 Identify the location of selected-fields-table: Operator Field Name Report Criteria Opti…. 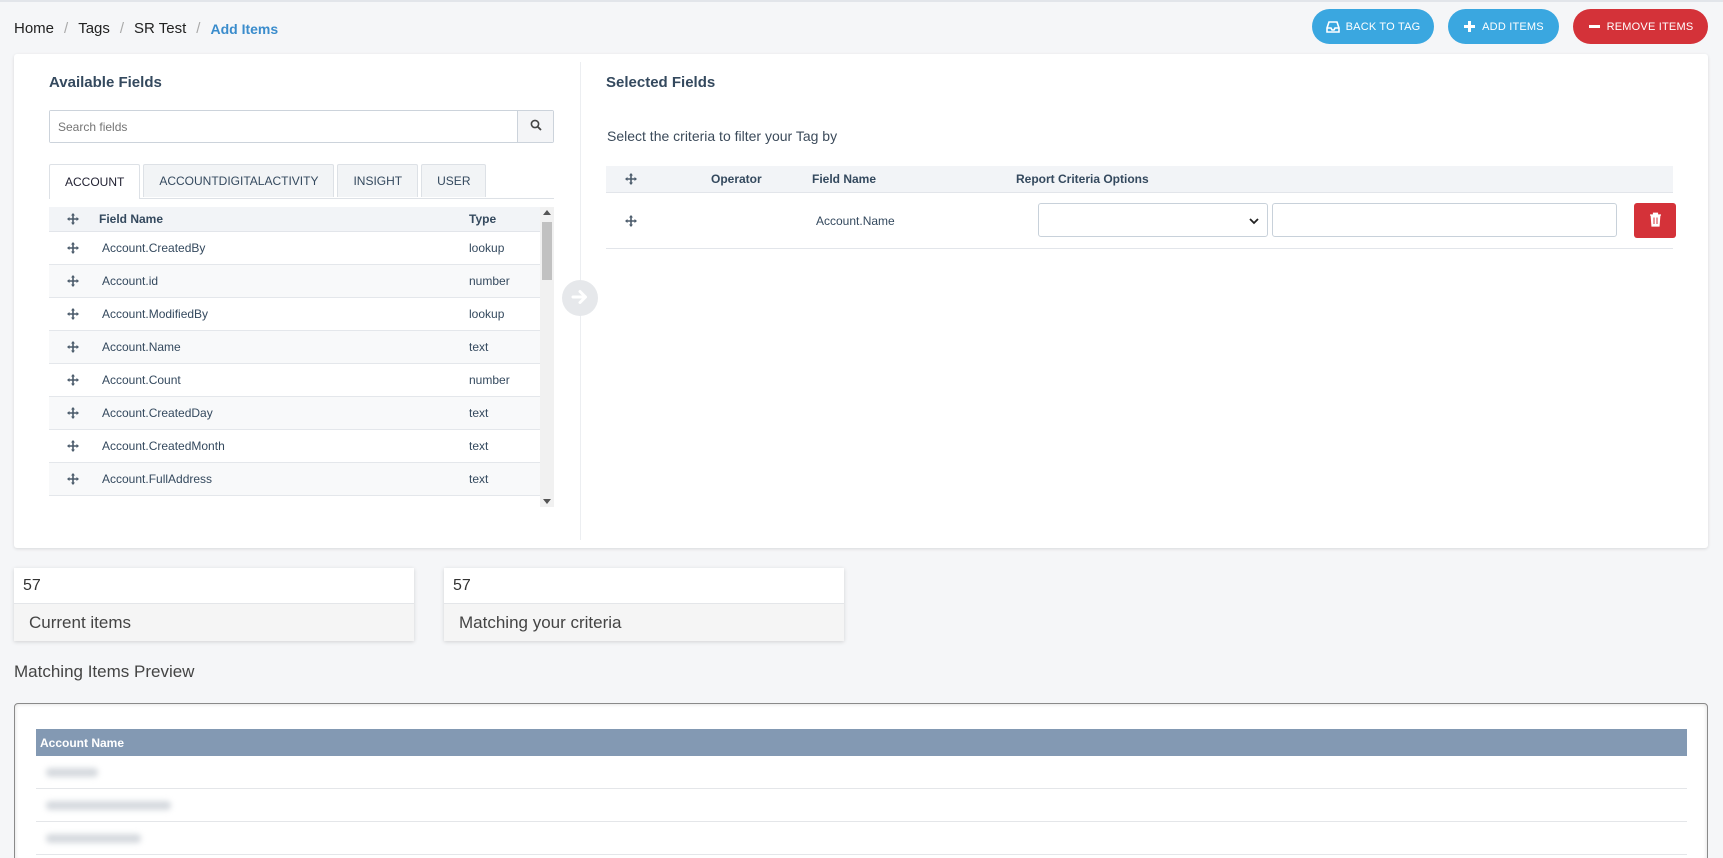
(1141, 207).